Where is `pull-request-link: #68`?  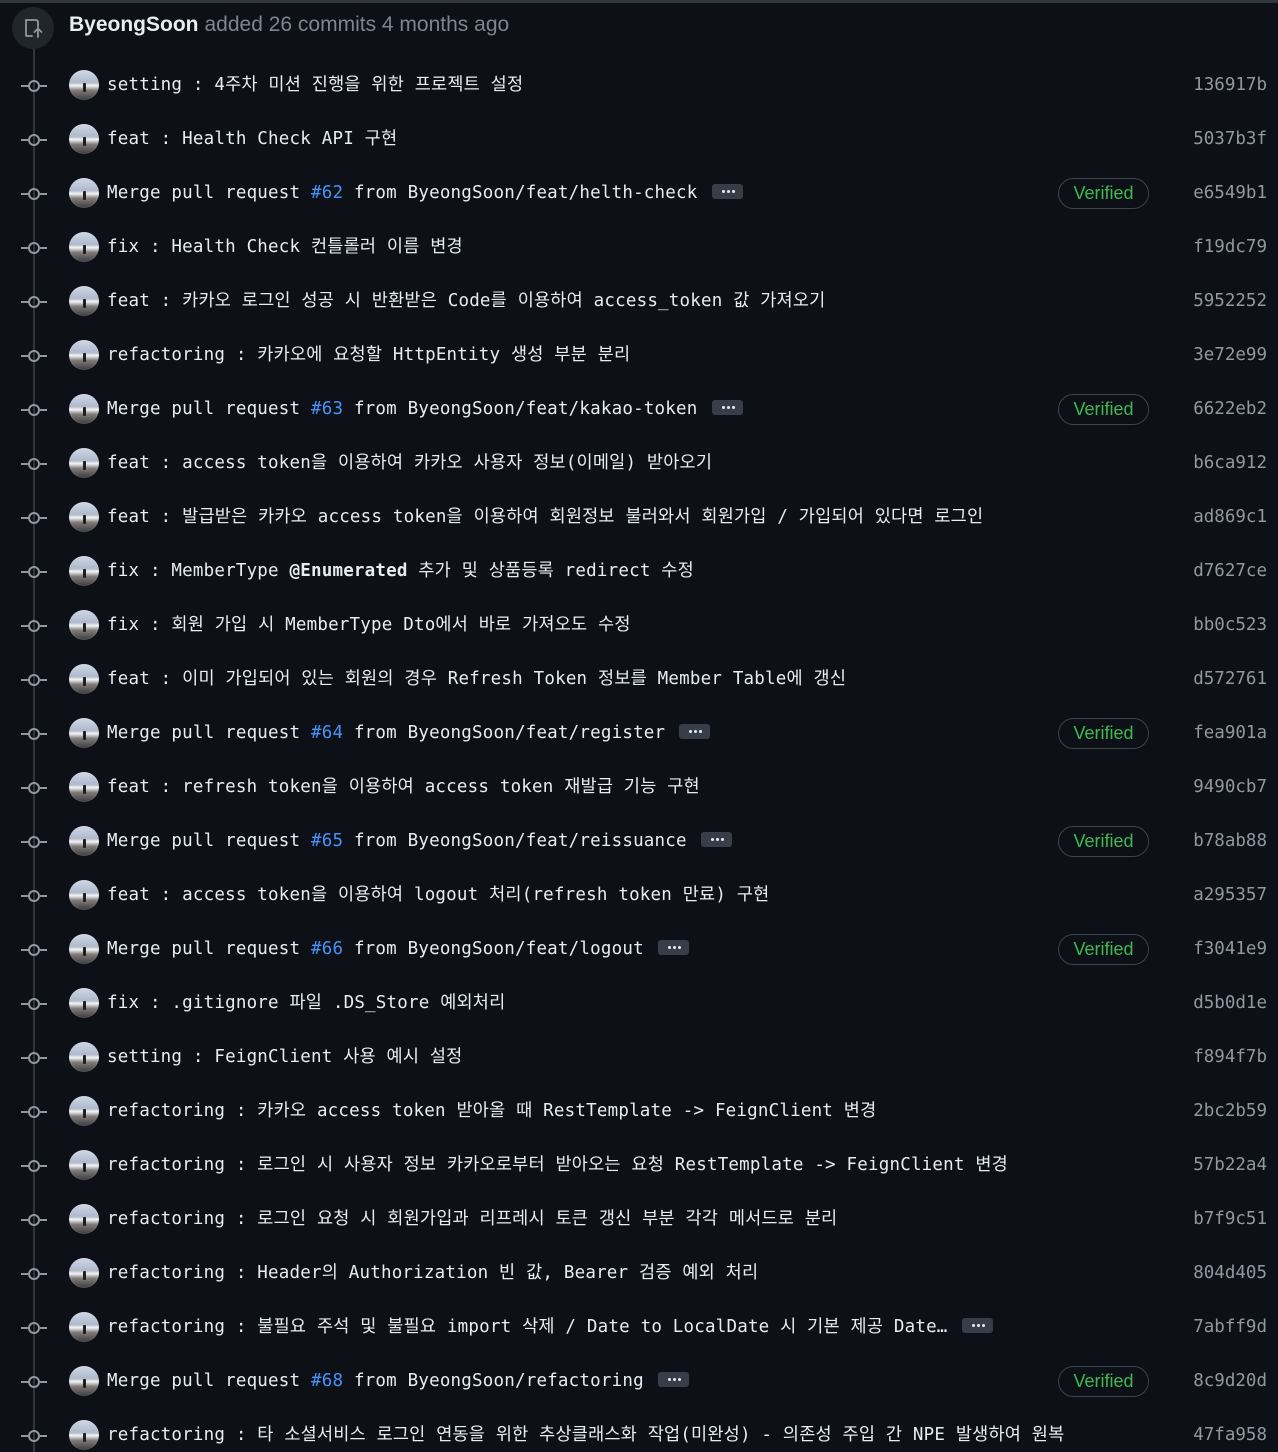
pull-request-link: #68 is located at coordinates (327, 1381).